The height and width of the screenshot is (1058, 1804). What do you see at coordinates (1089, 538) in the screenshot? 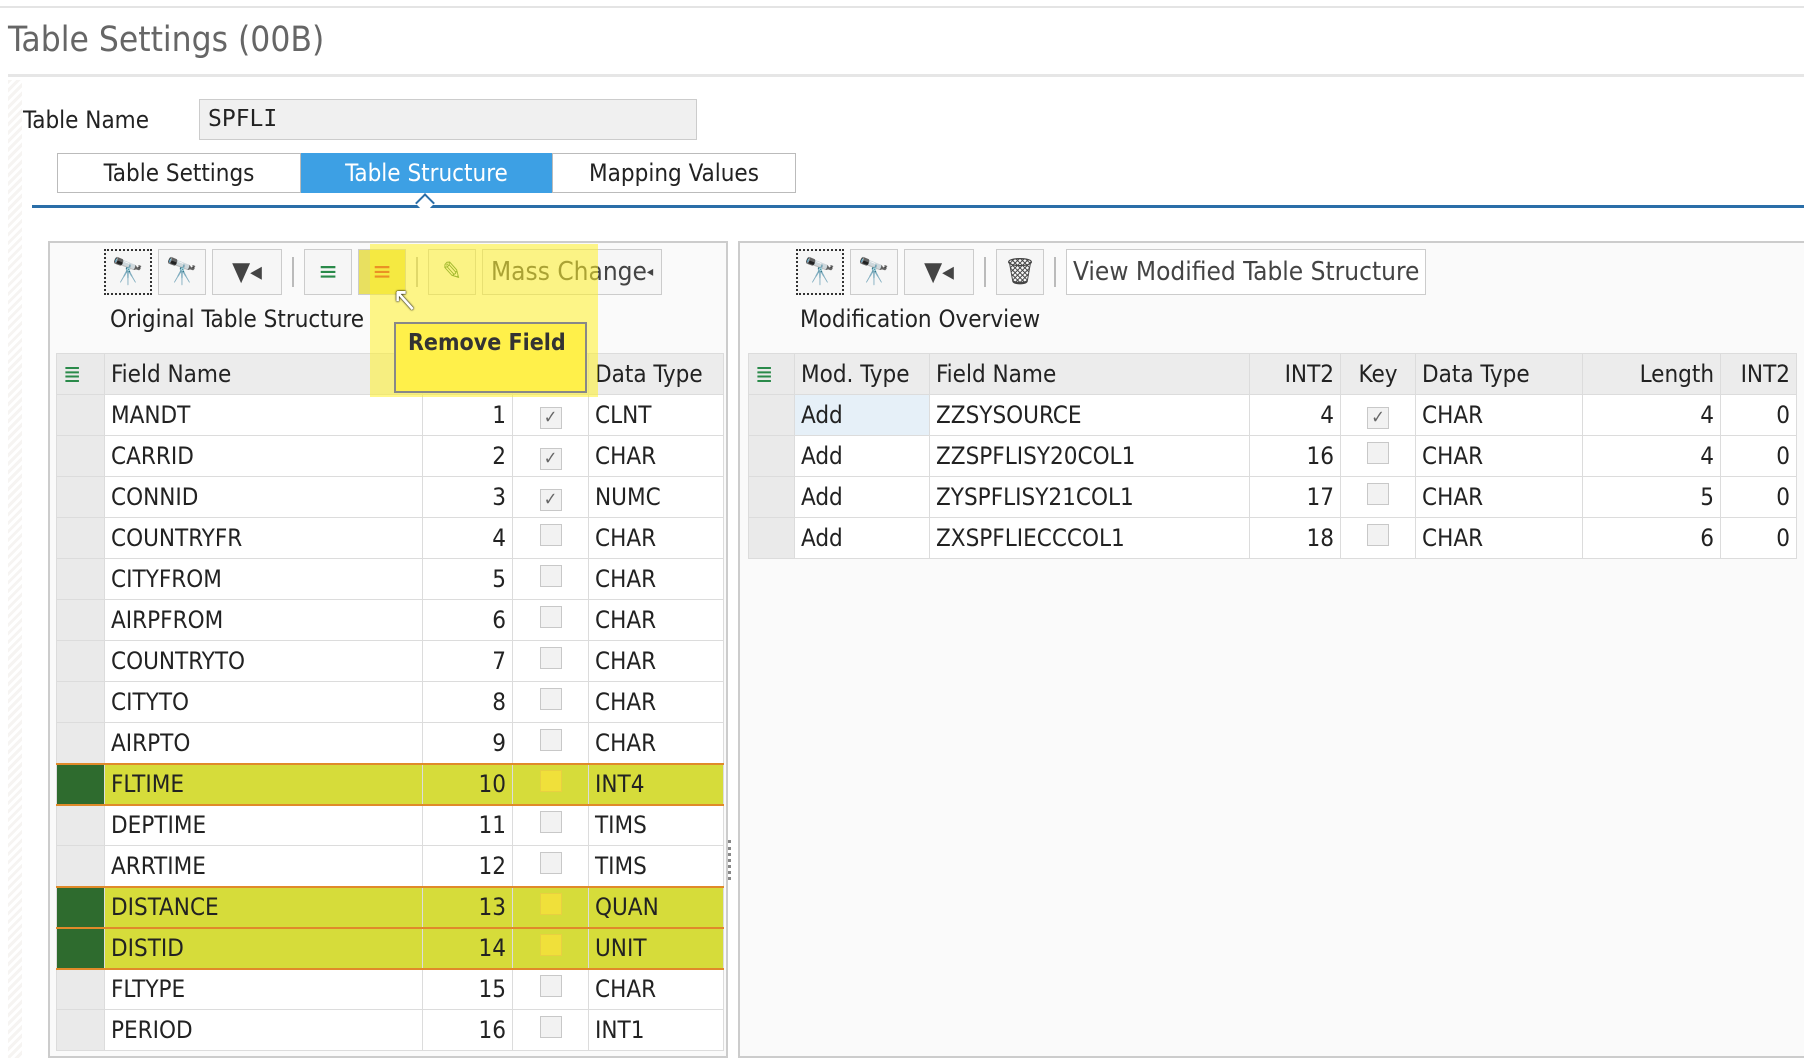
I see `field-name: ZXSPFLIECCCOL1` at bounding box center [1089, 538].